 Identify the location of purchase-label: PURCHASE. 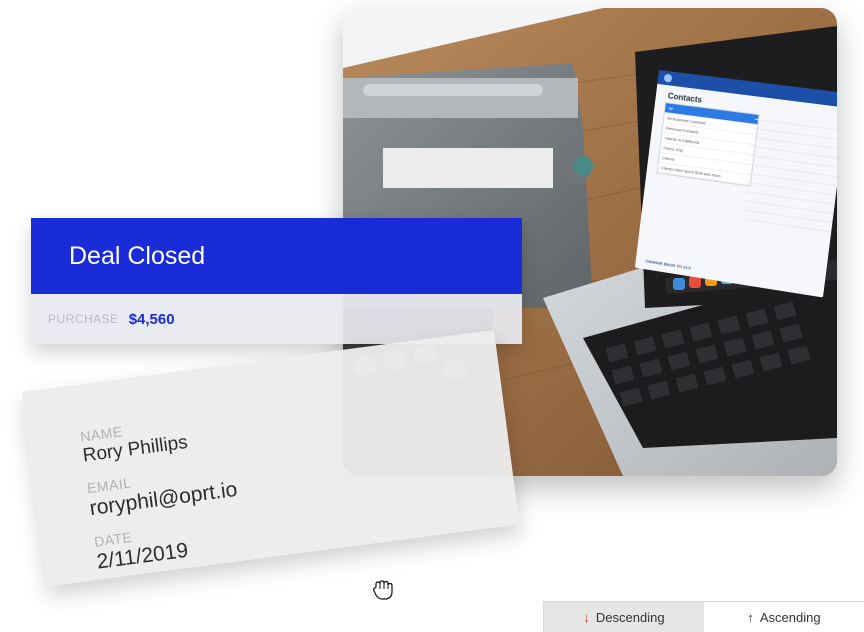
(83, 319).